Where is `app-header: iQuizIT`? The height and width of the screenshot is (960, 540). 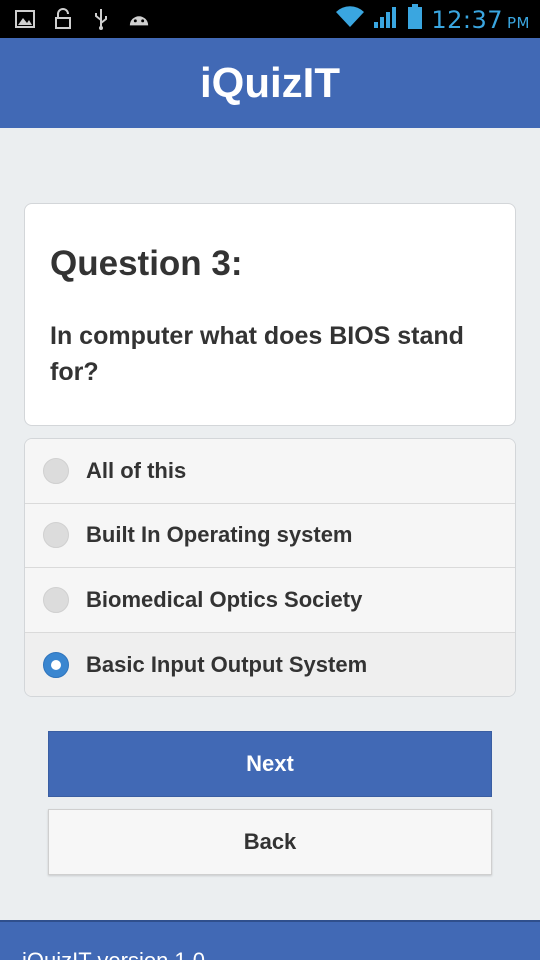 app-header: iQuizIT is located at coordinates (270, 83).